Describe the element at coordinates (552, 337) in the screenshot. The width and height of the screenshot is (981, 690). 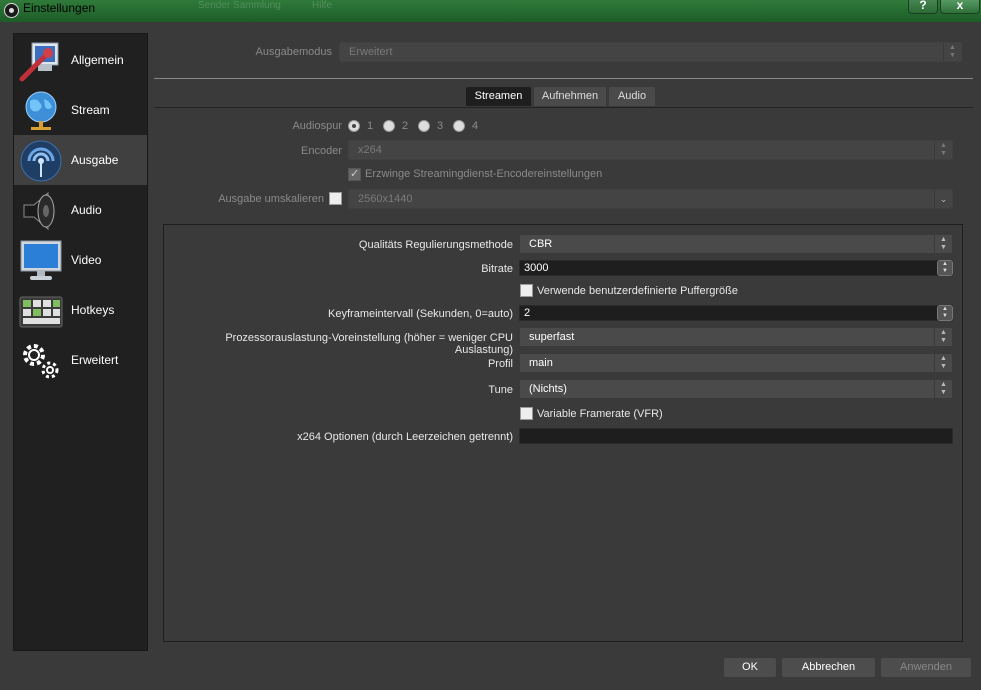
I see `preset-value: superfast` at that location.